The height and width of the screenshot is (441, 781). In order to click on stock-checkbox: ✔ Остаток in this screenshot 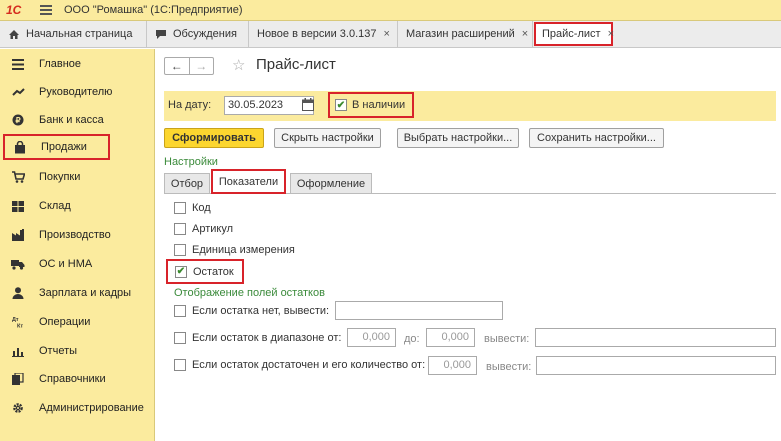, I will do `click(205, 271)`.